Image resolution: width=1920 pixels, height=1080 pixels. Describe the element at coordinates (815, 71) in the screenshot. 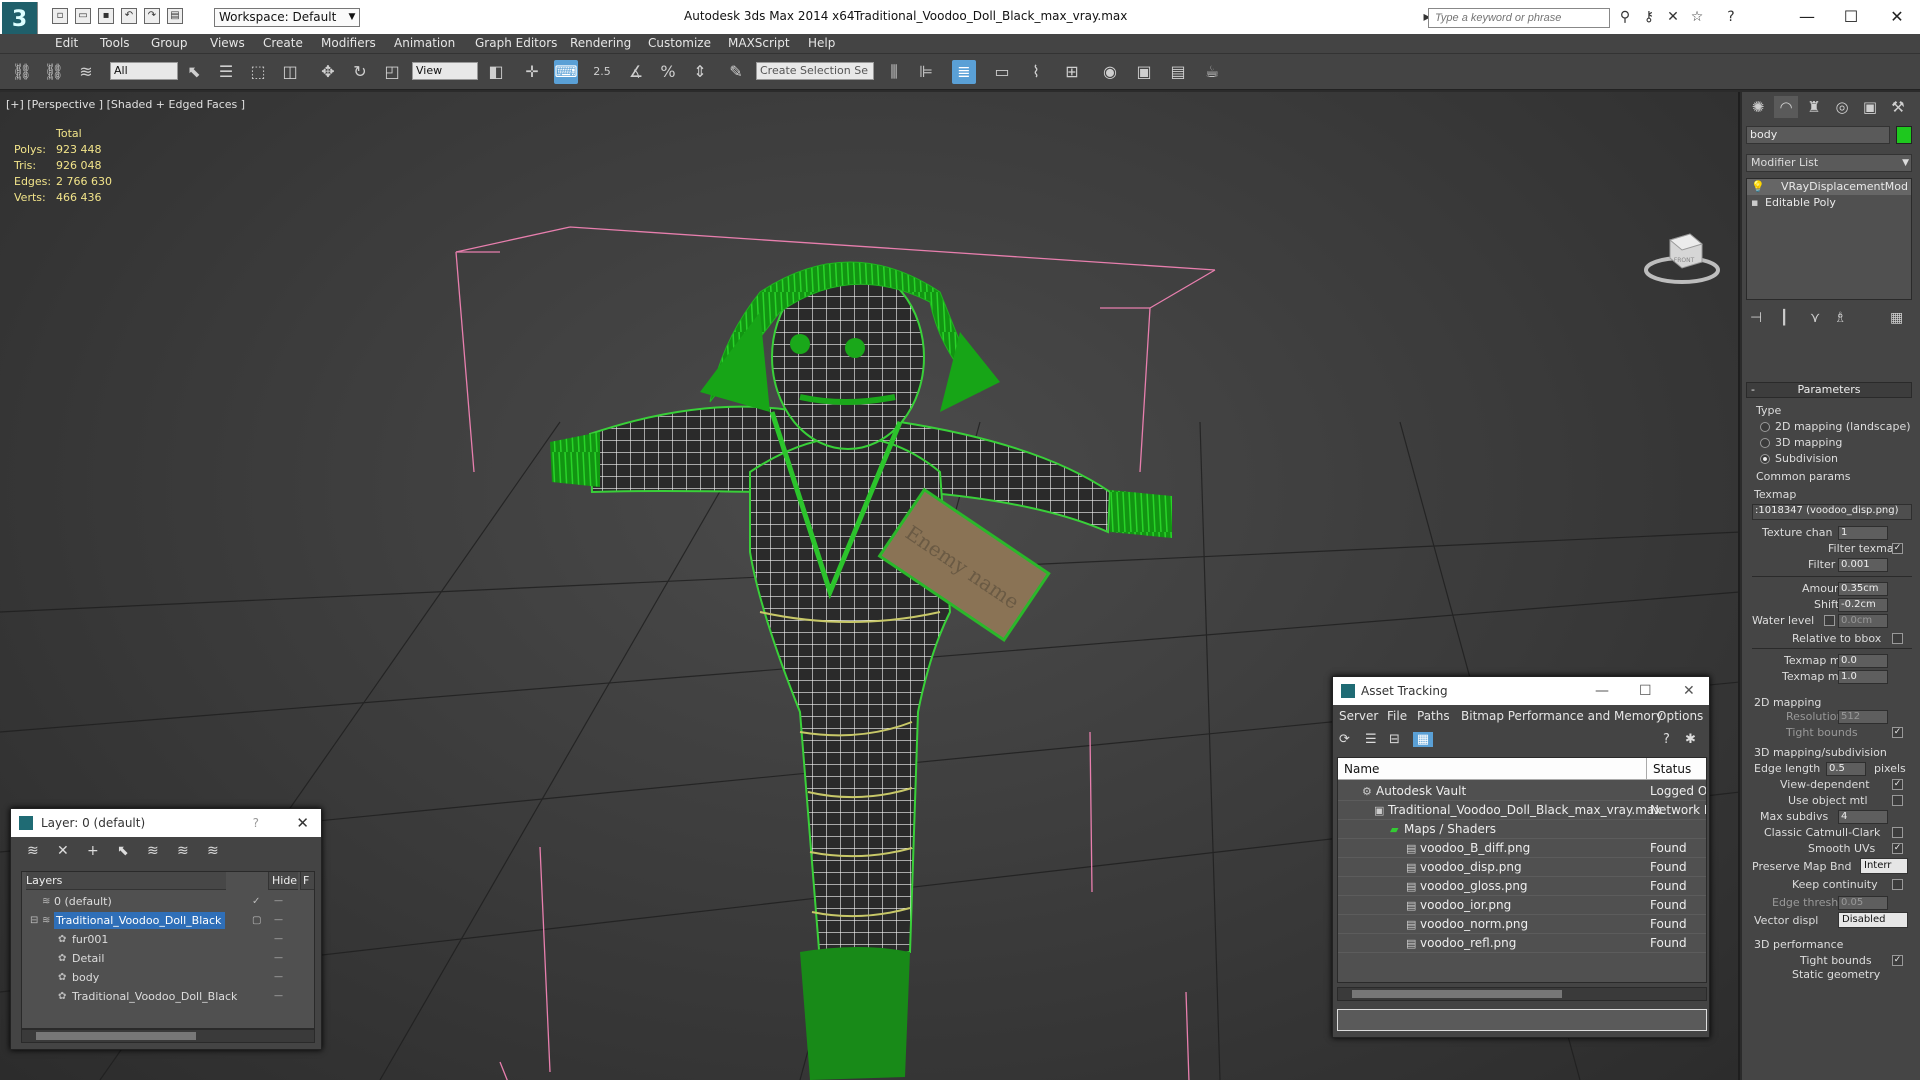

I see `named-selection-set-select: Create Selection Se` at that location.